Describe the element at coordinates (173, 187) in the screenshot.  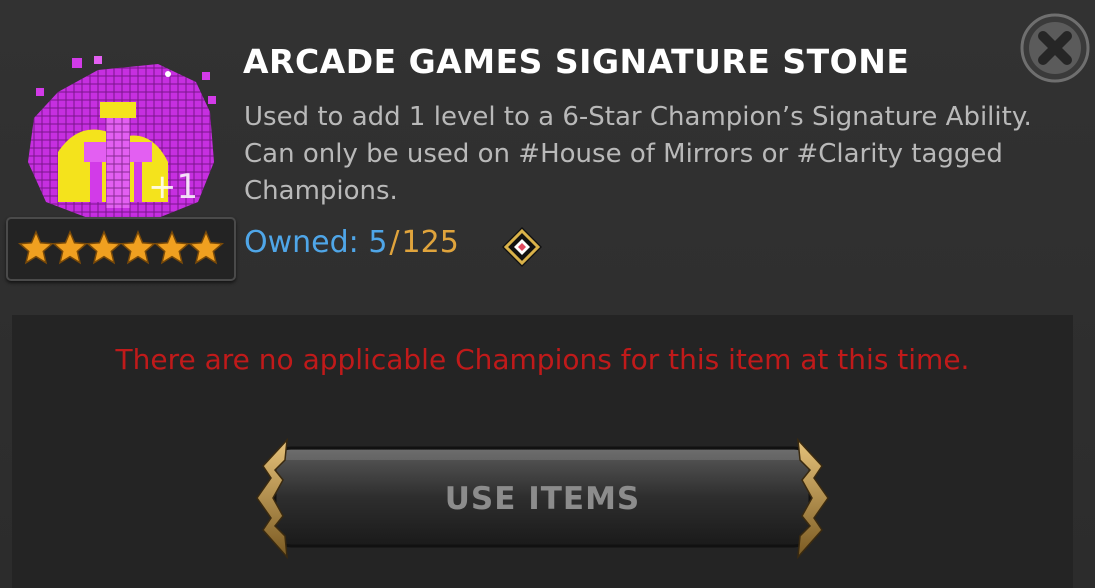
I see `plus-one-badge: +1` at that location.